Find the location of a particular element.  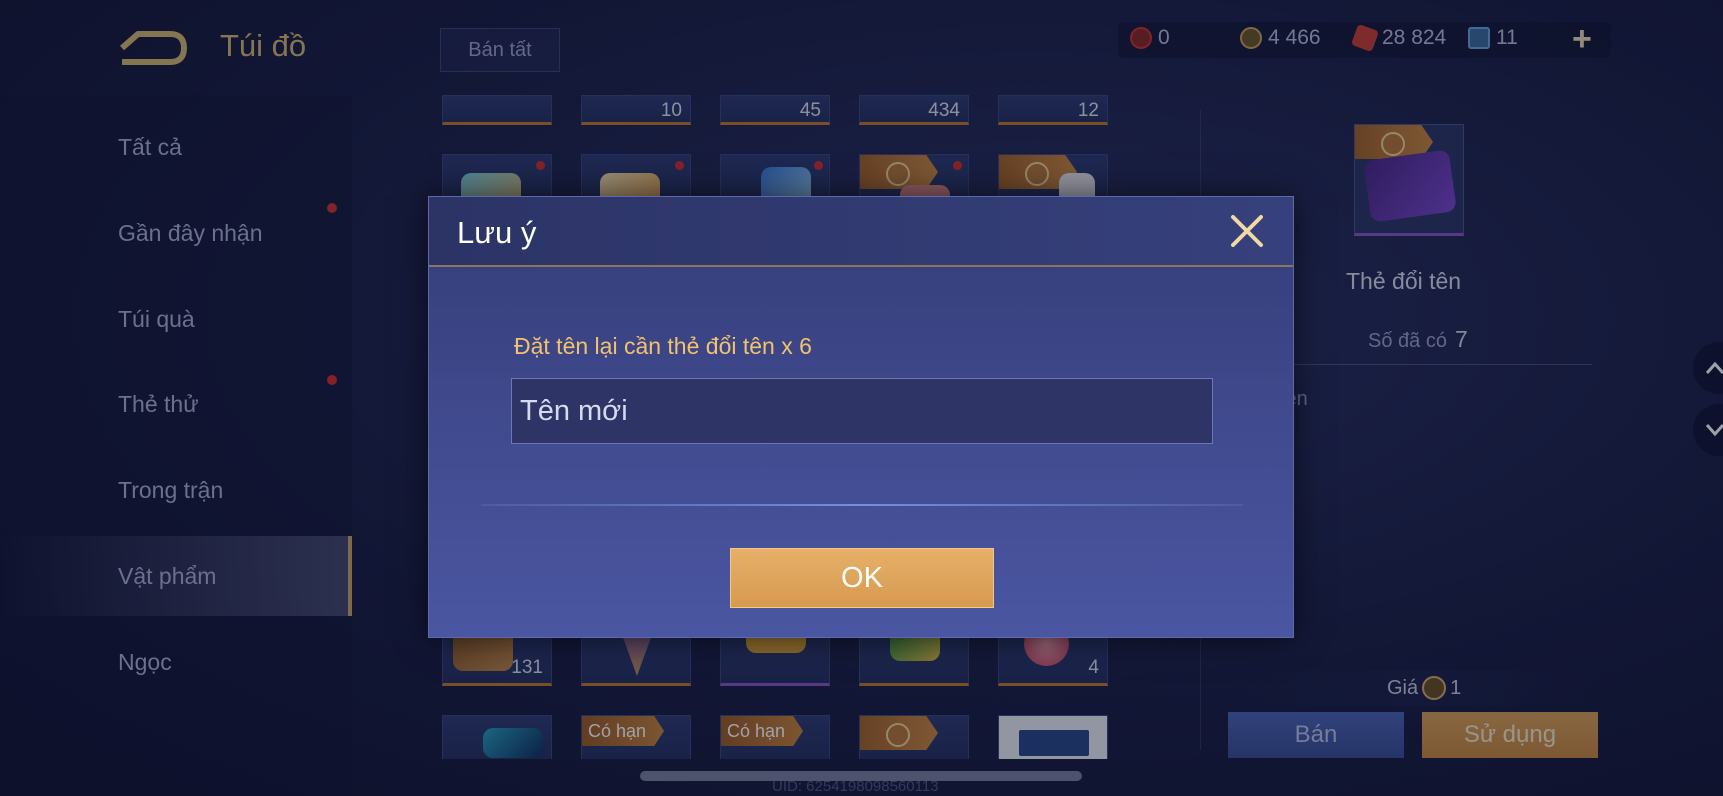

ok-button: OK is located at coordinates (862, 578).